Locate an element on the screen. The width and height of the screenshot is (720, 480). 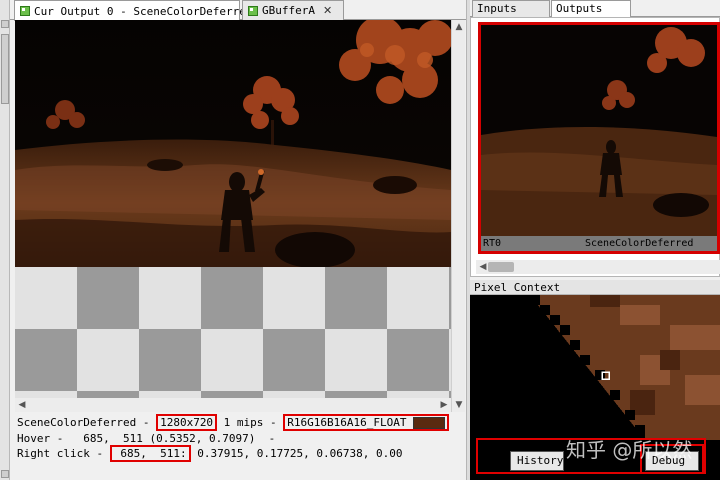
rightclick-label: Right click - is located at coordinates (63, 453).